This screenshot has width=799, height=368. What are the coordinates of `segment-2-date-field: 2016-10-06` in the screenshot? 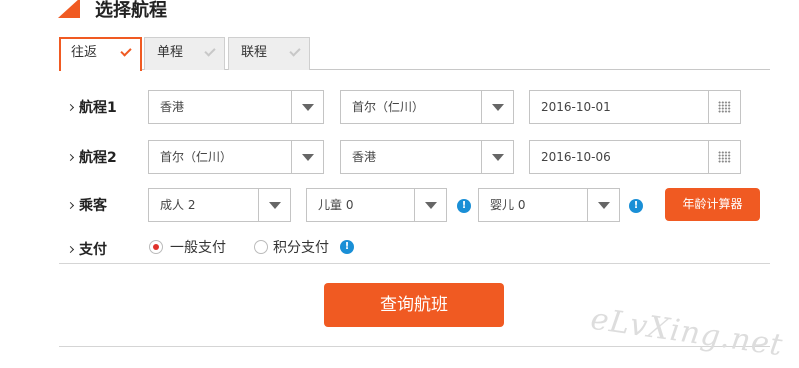 It's located at (635, 157).